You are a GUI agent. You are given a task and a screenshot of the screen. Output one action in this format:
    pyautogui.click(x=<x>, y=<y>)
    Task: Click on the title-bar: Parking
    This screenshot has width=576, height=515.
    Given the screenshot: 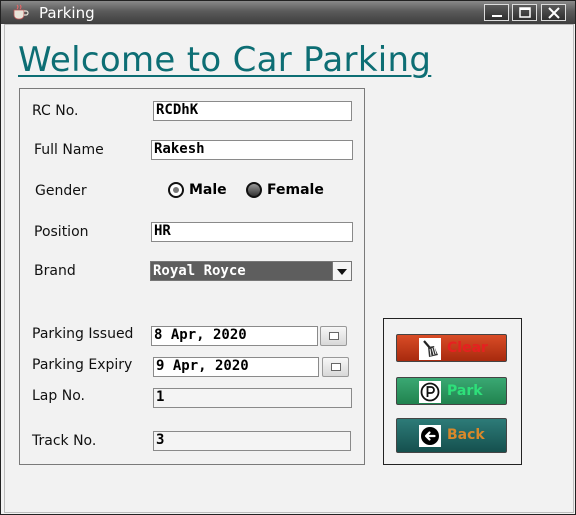 What is the action you would take?
    pyautogui.click(x=288, y=12)
    